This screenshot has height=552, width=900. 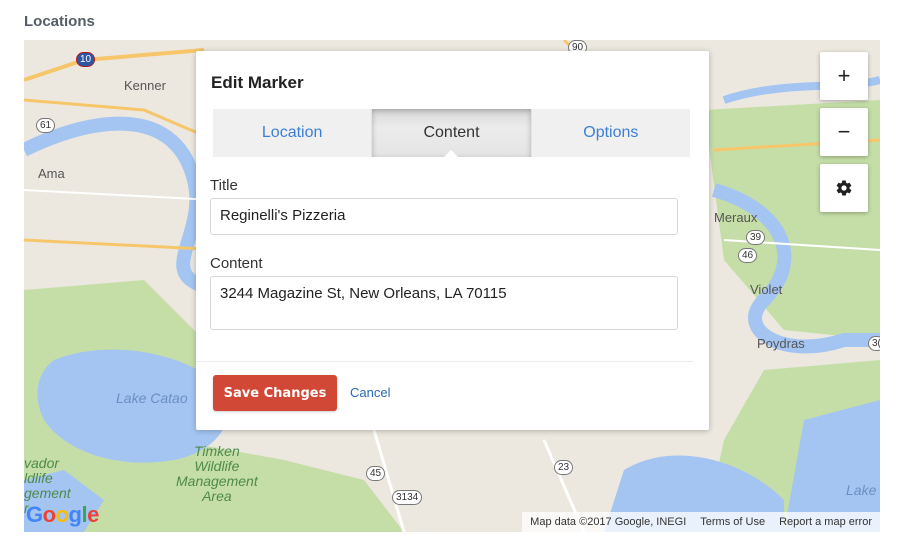 What do you see at coordinates (293, 133) in the screenshot?
I see `tab-location: Location` at bounding box center [293, 133].